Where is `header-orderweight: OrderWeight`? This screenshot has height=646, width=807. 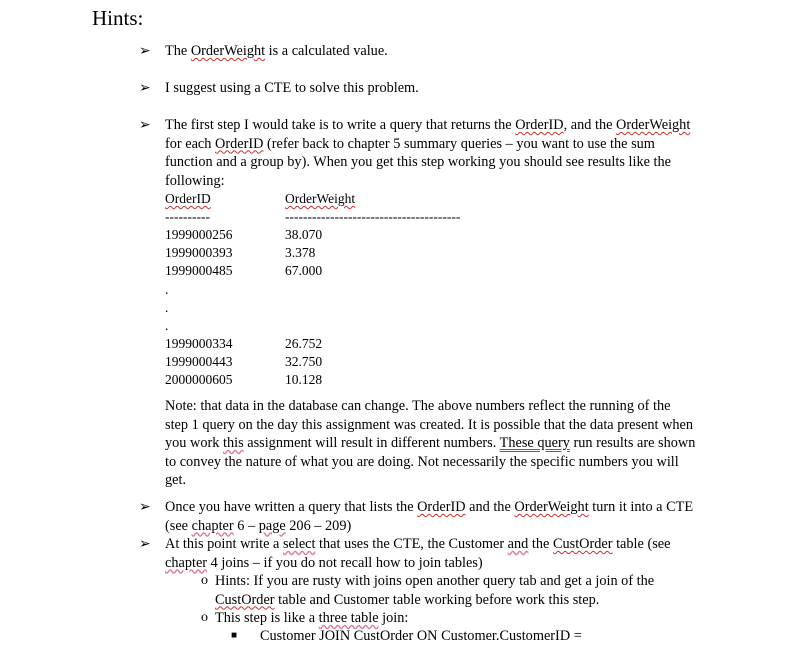 header-orderweight: OrderWeight is located at coordinates (320, 198).